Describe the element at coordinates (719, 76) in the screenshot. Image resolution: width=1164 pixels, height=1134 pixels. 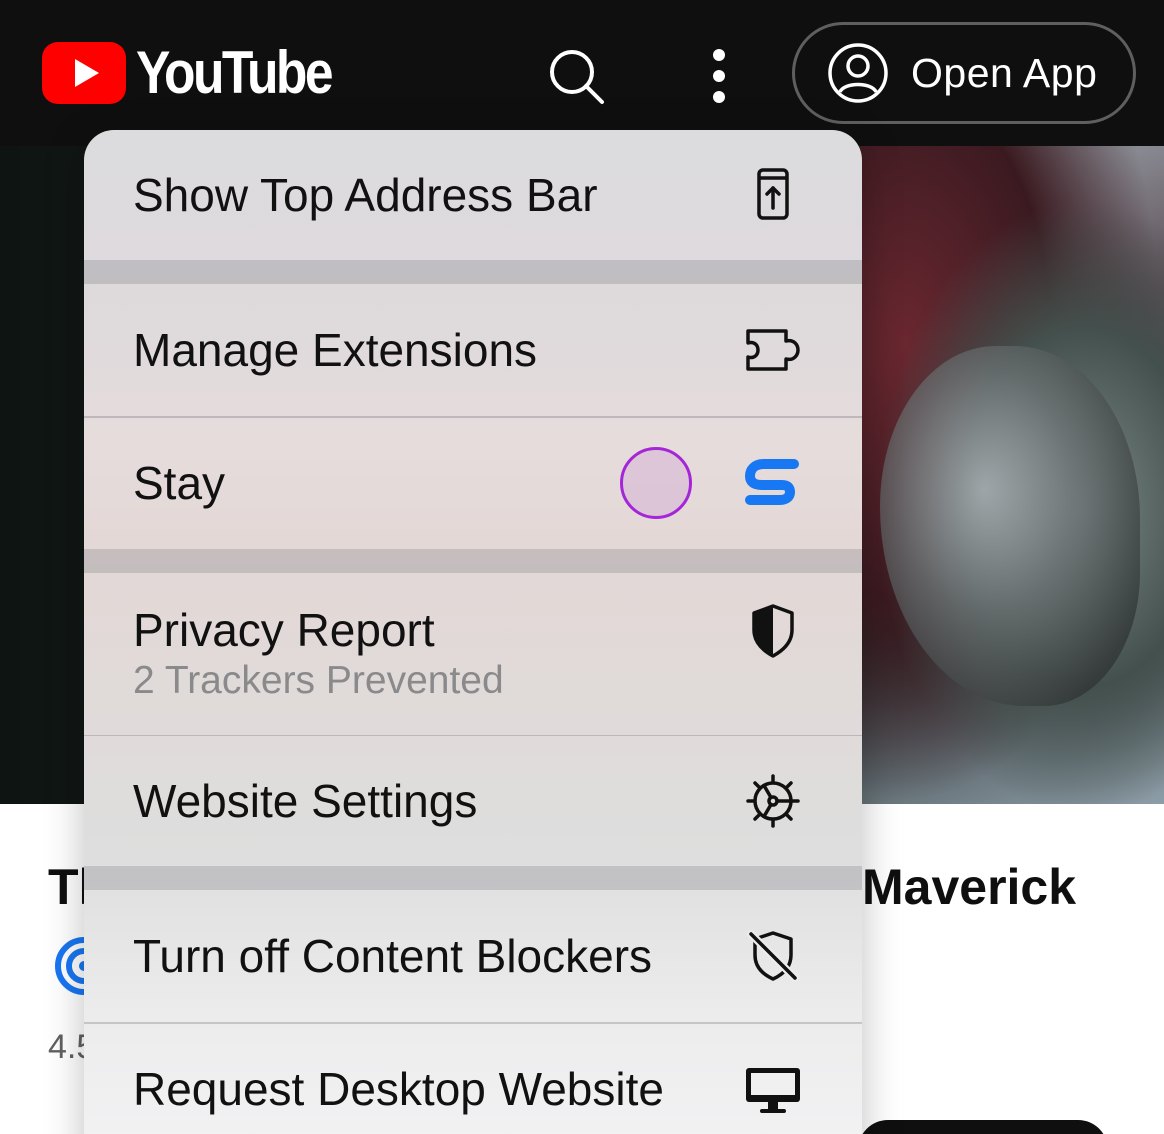
I see `more-vertical-icon` at that location.